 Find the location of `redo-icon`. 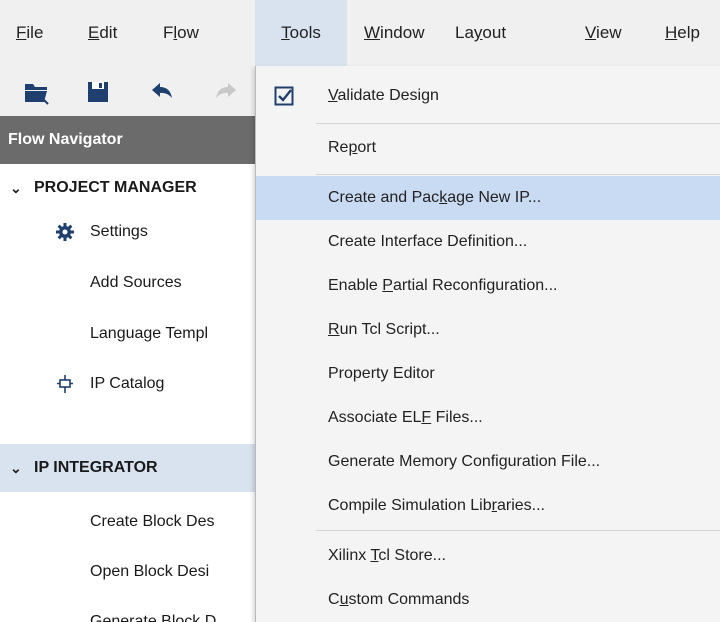

redo-icon is located at coordinates (226, 92).